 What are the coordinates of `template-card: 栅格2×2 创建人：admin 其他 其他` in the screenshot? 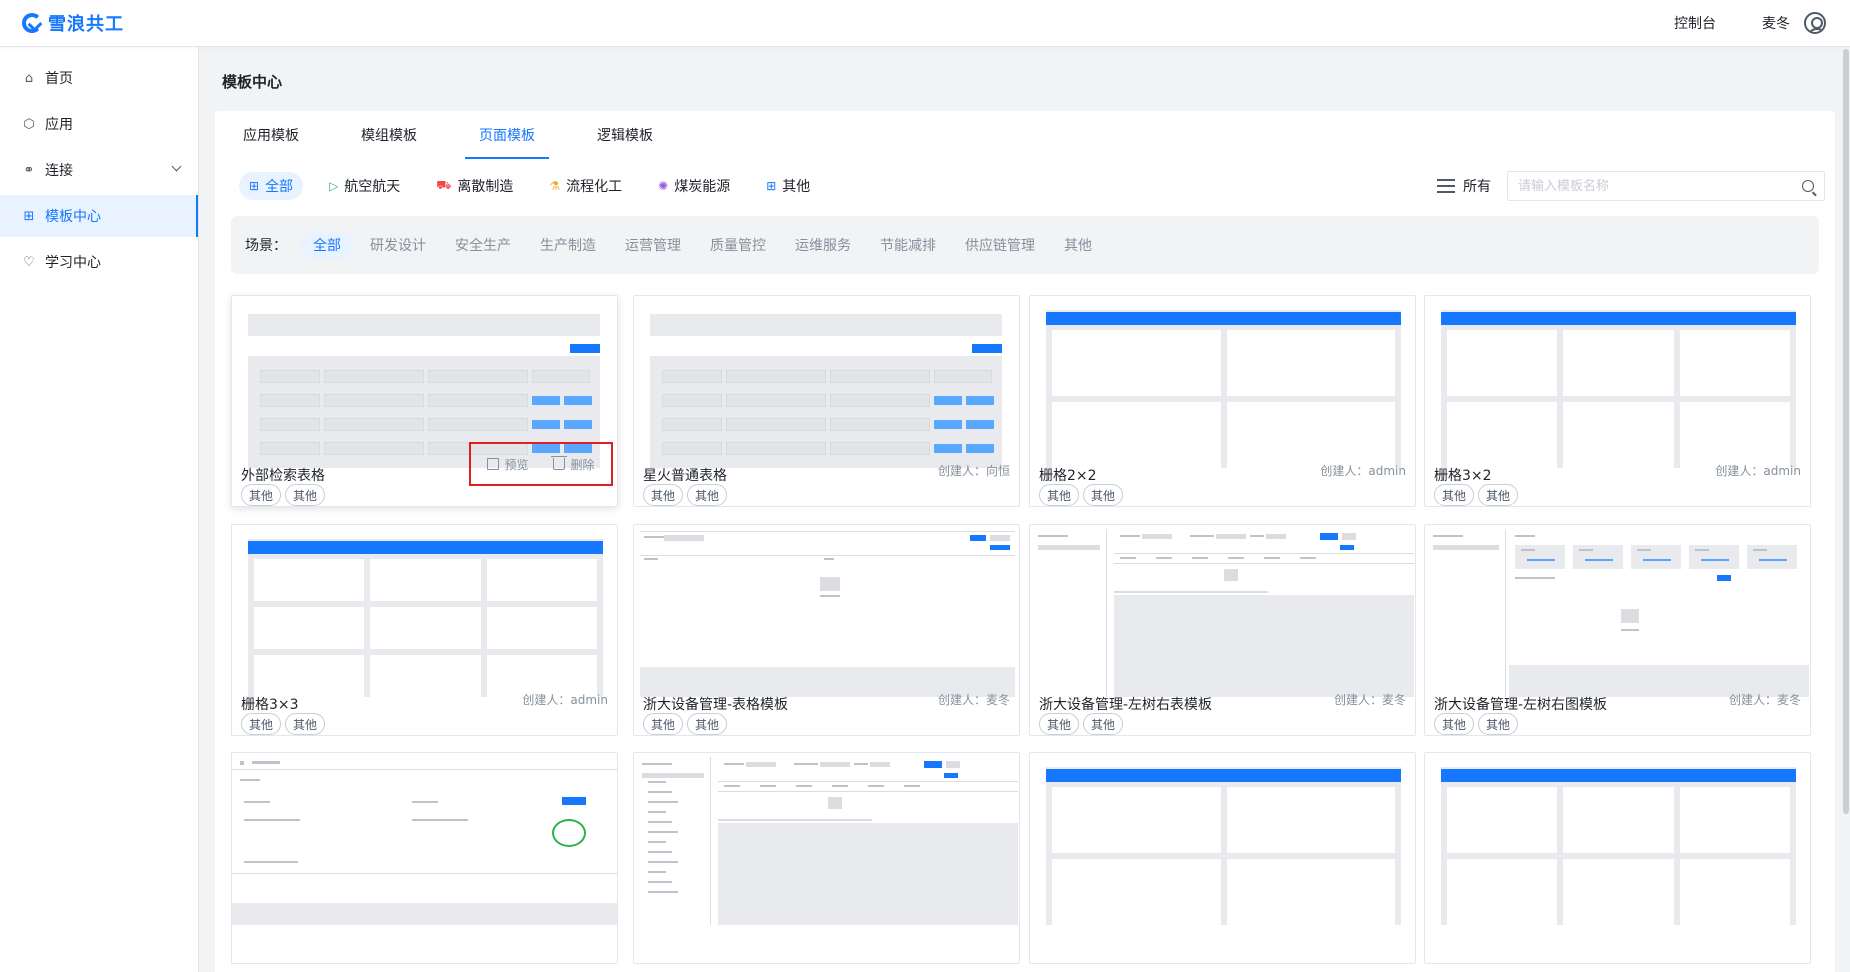 It's located at (1222, 401).